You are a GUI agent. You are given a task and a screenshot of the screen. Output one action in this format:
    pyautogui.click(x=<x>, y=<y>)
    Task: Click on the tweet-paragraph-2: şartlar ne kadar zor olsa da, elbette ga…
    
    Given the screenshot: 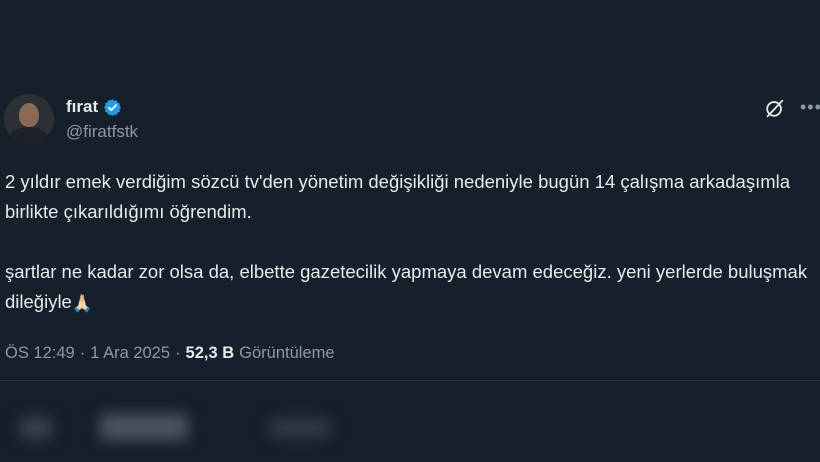 What is the action you would take?
    pyautogui.click(x=410, y=288)
    